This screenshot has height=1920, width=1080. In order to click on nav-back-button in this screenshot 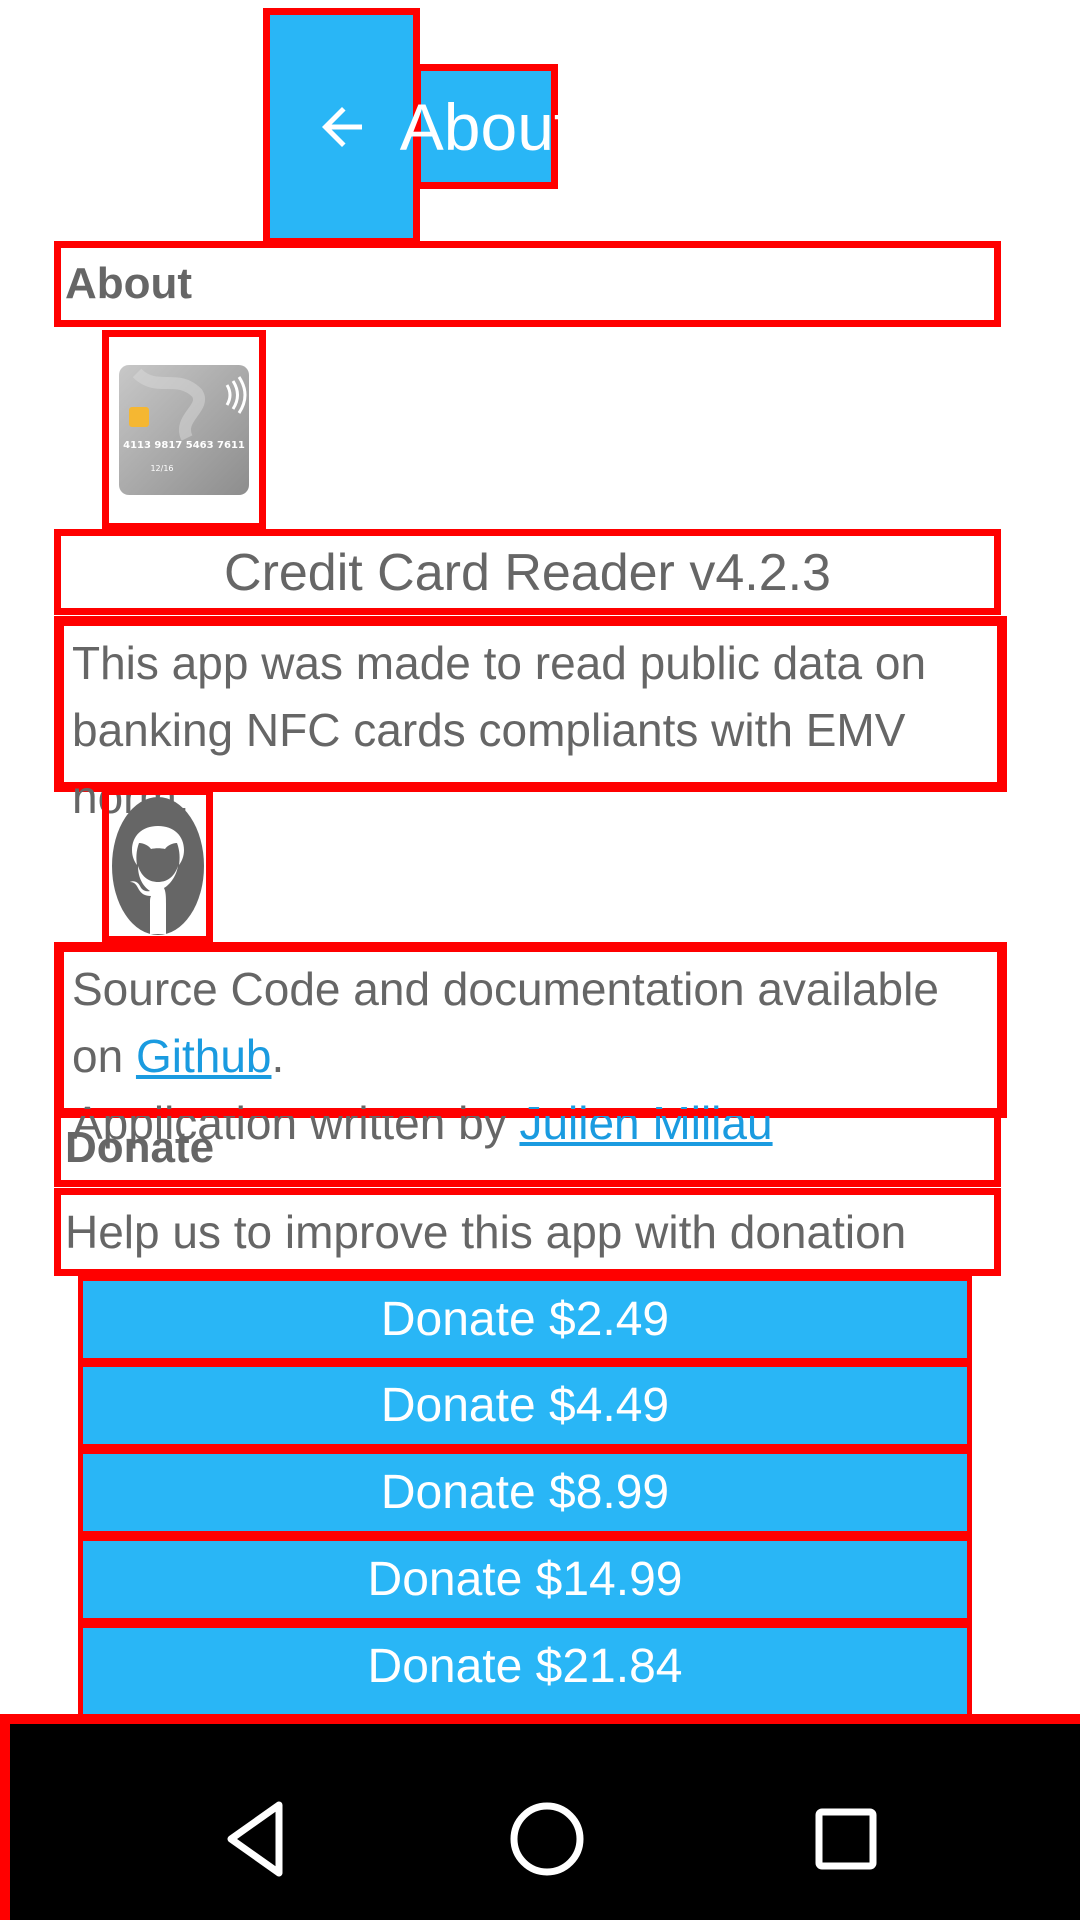, I will do `click(256, 1839)`.